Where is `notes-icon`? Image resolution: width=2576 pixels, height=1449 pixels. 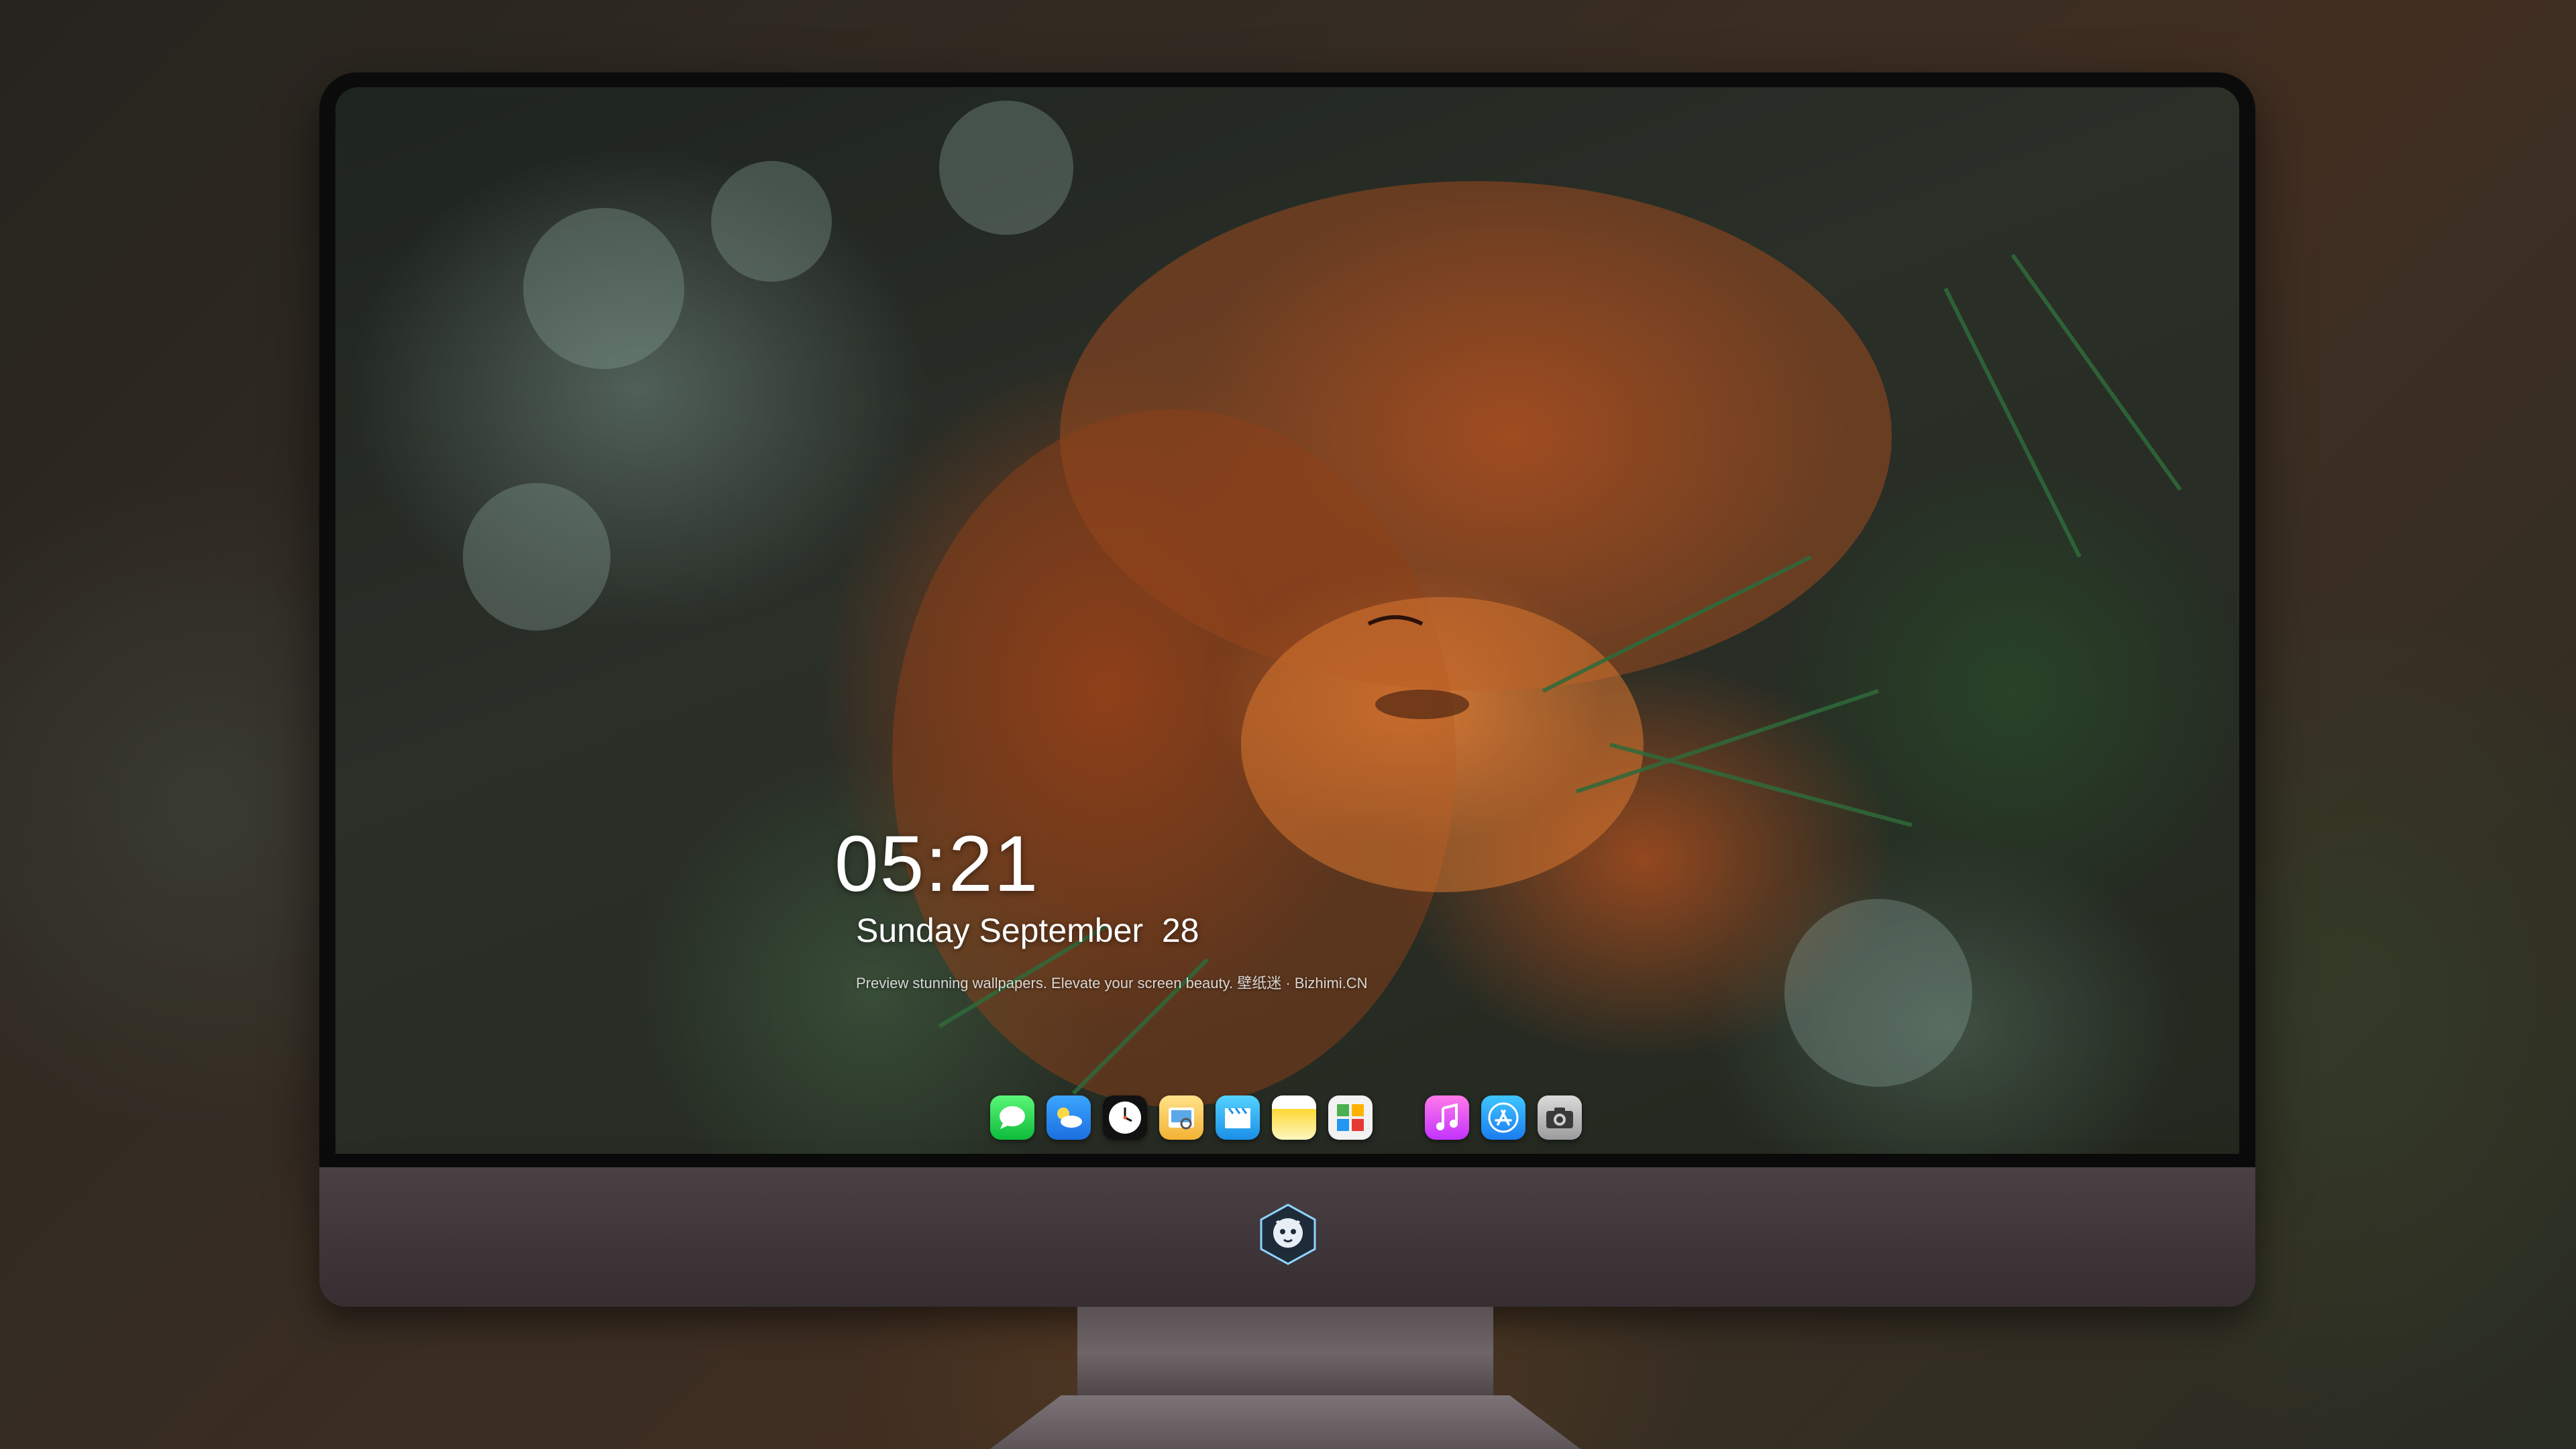
notes-icon is located at coordinates (1294, 1117).